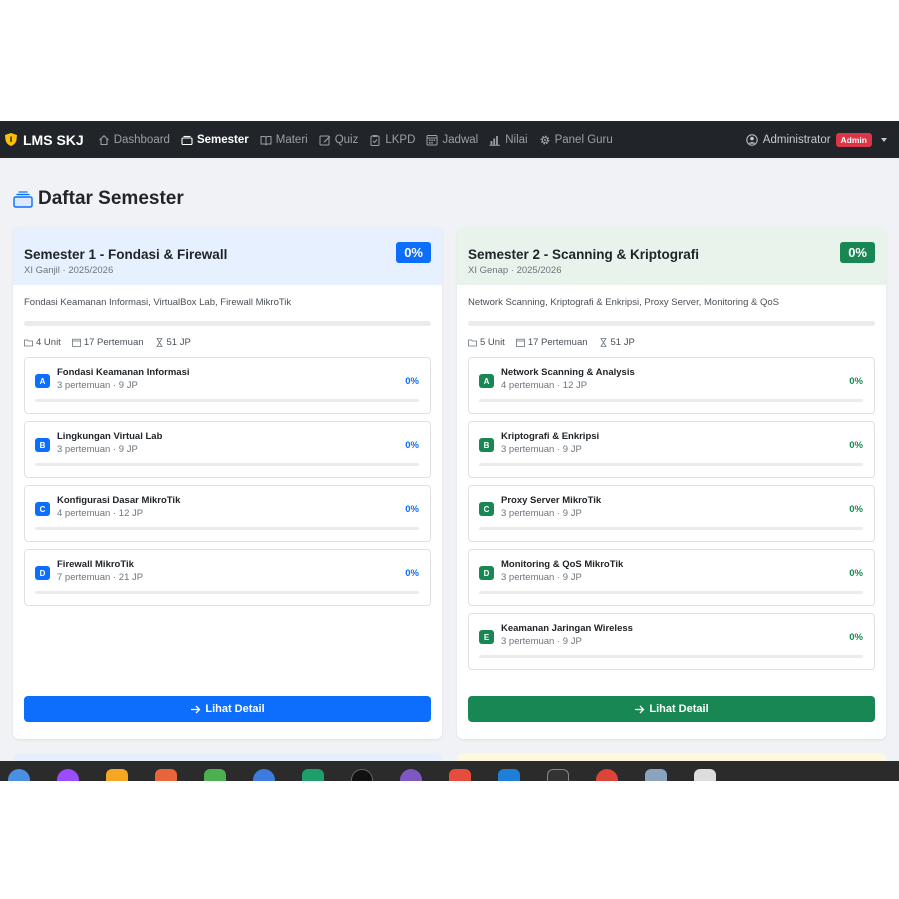 This screenshot has width=899, height=899. What do you see at coordinates (95, 564) in the screenshot?
I see `unit-name: Firewall MikroTik` at bounding box center [95, 564].